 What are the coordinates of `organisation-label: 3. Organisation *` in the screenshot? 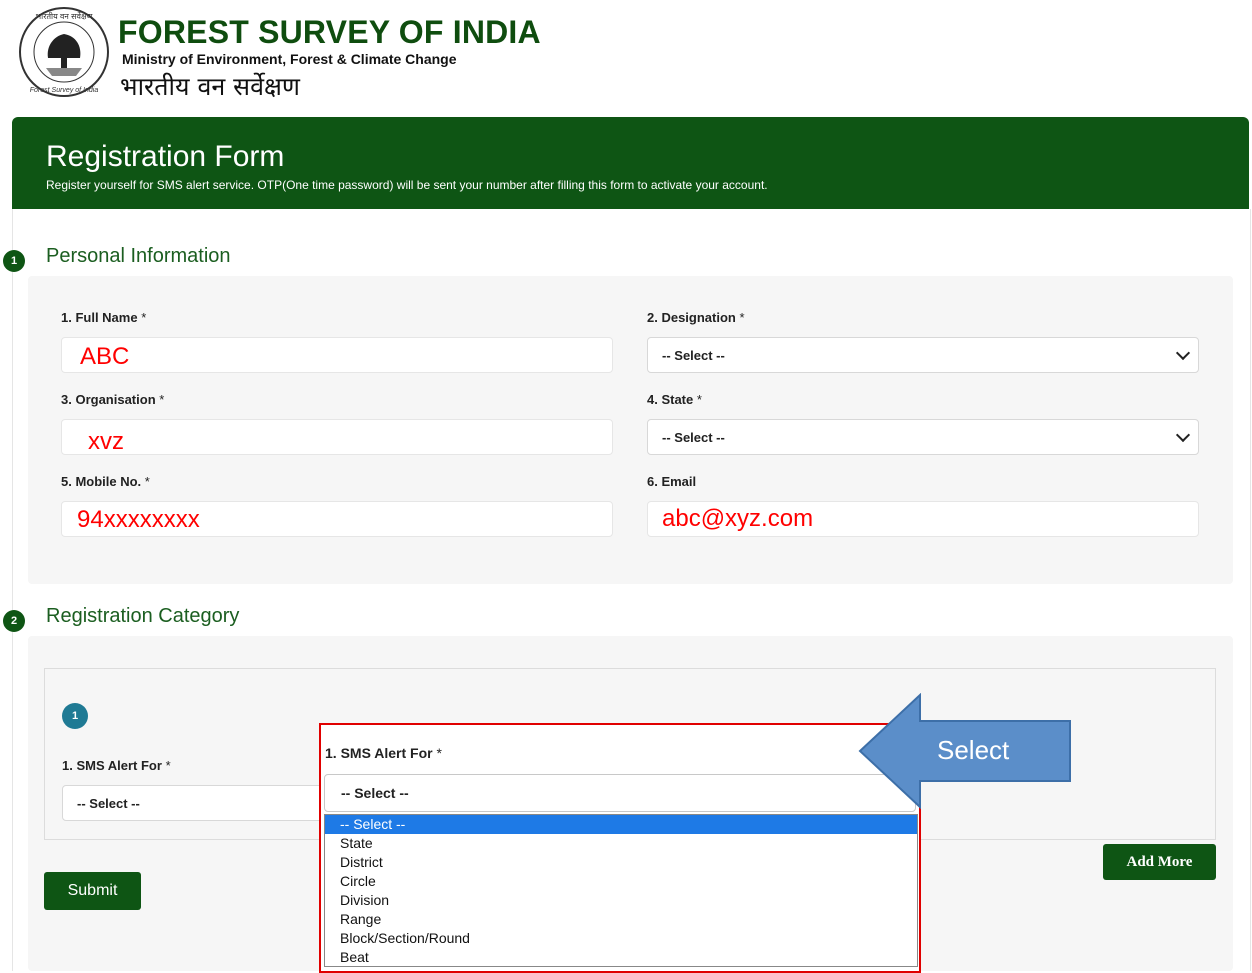 It's located at (113, 399).